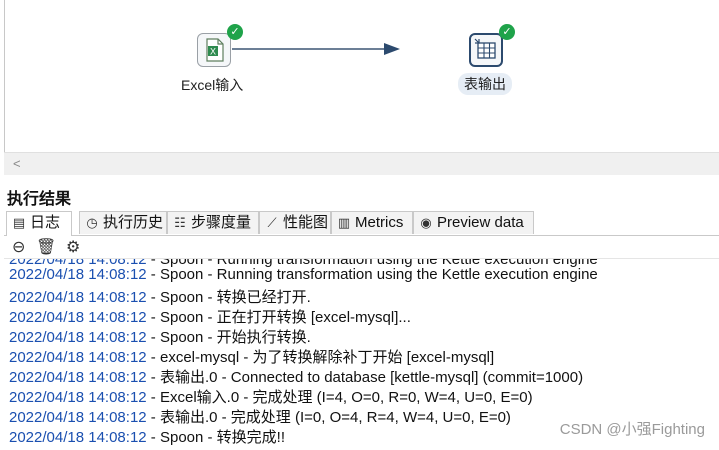 Image resolution: width=719 pixels, height=450 pixels. Describe the element at coordinates (92, 222) in the screenshot. I see `history-icon: ◷` at that location.